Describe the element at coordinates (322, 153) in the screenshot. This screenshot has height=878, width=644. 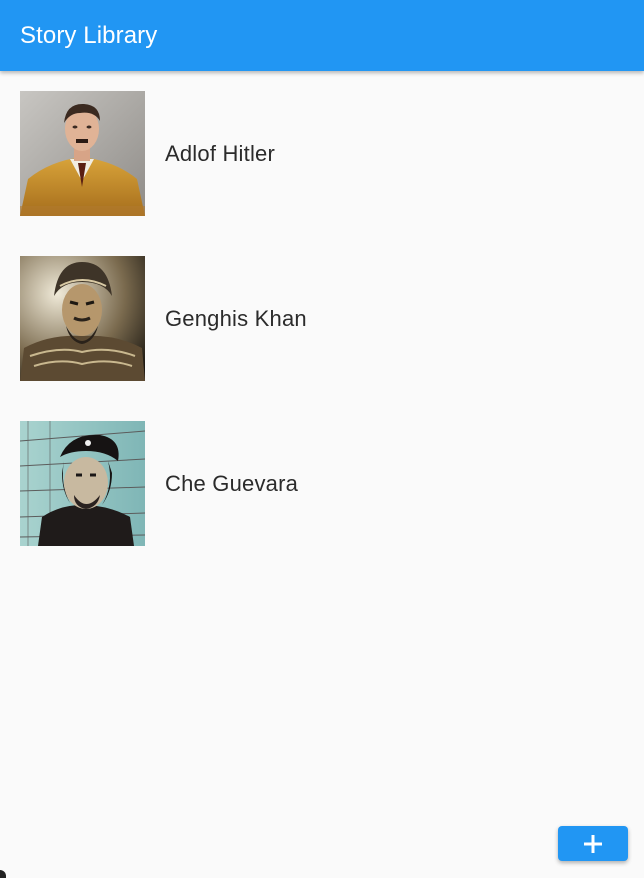
I see `story-item: Adlof Hitler` at that location.